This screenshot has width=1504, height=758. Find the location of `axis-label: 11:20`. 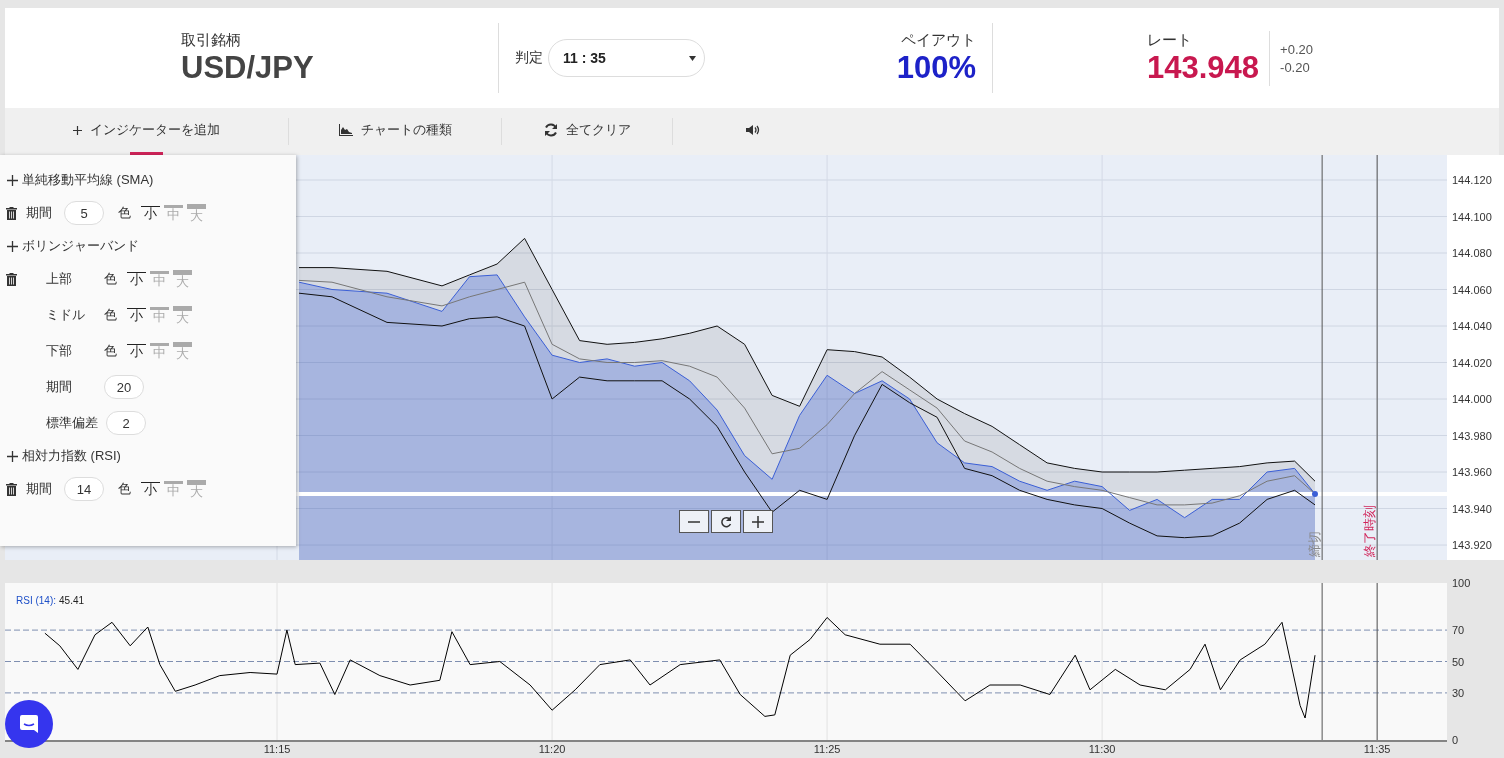

axis-label: 11:20 is located at coordinates (552, 749).